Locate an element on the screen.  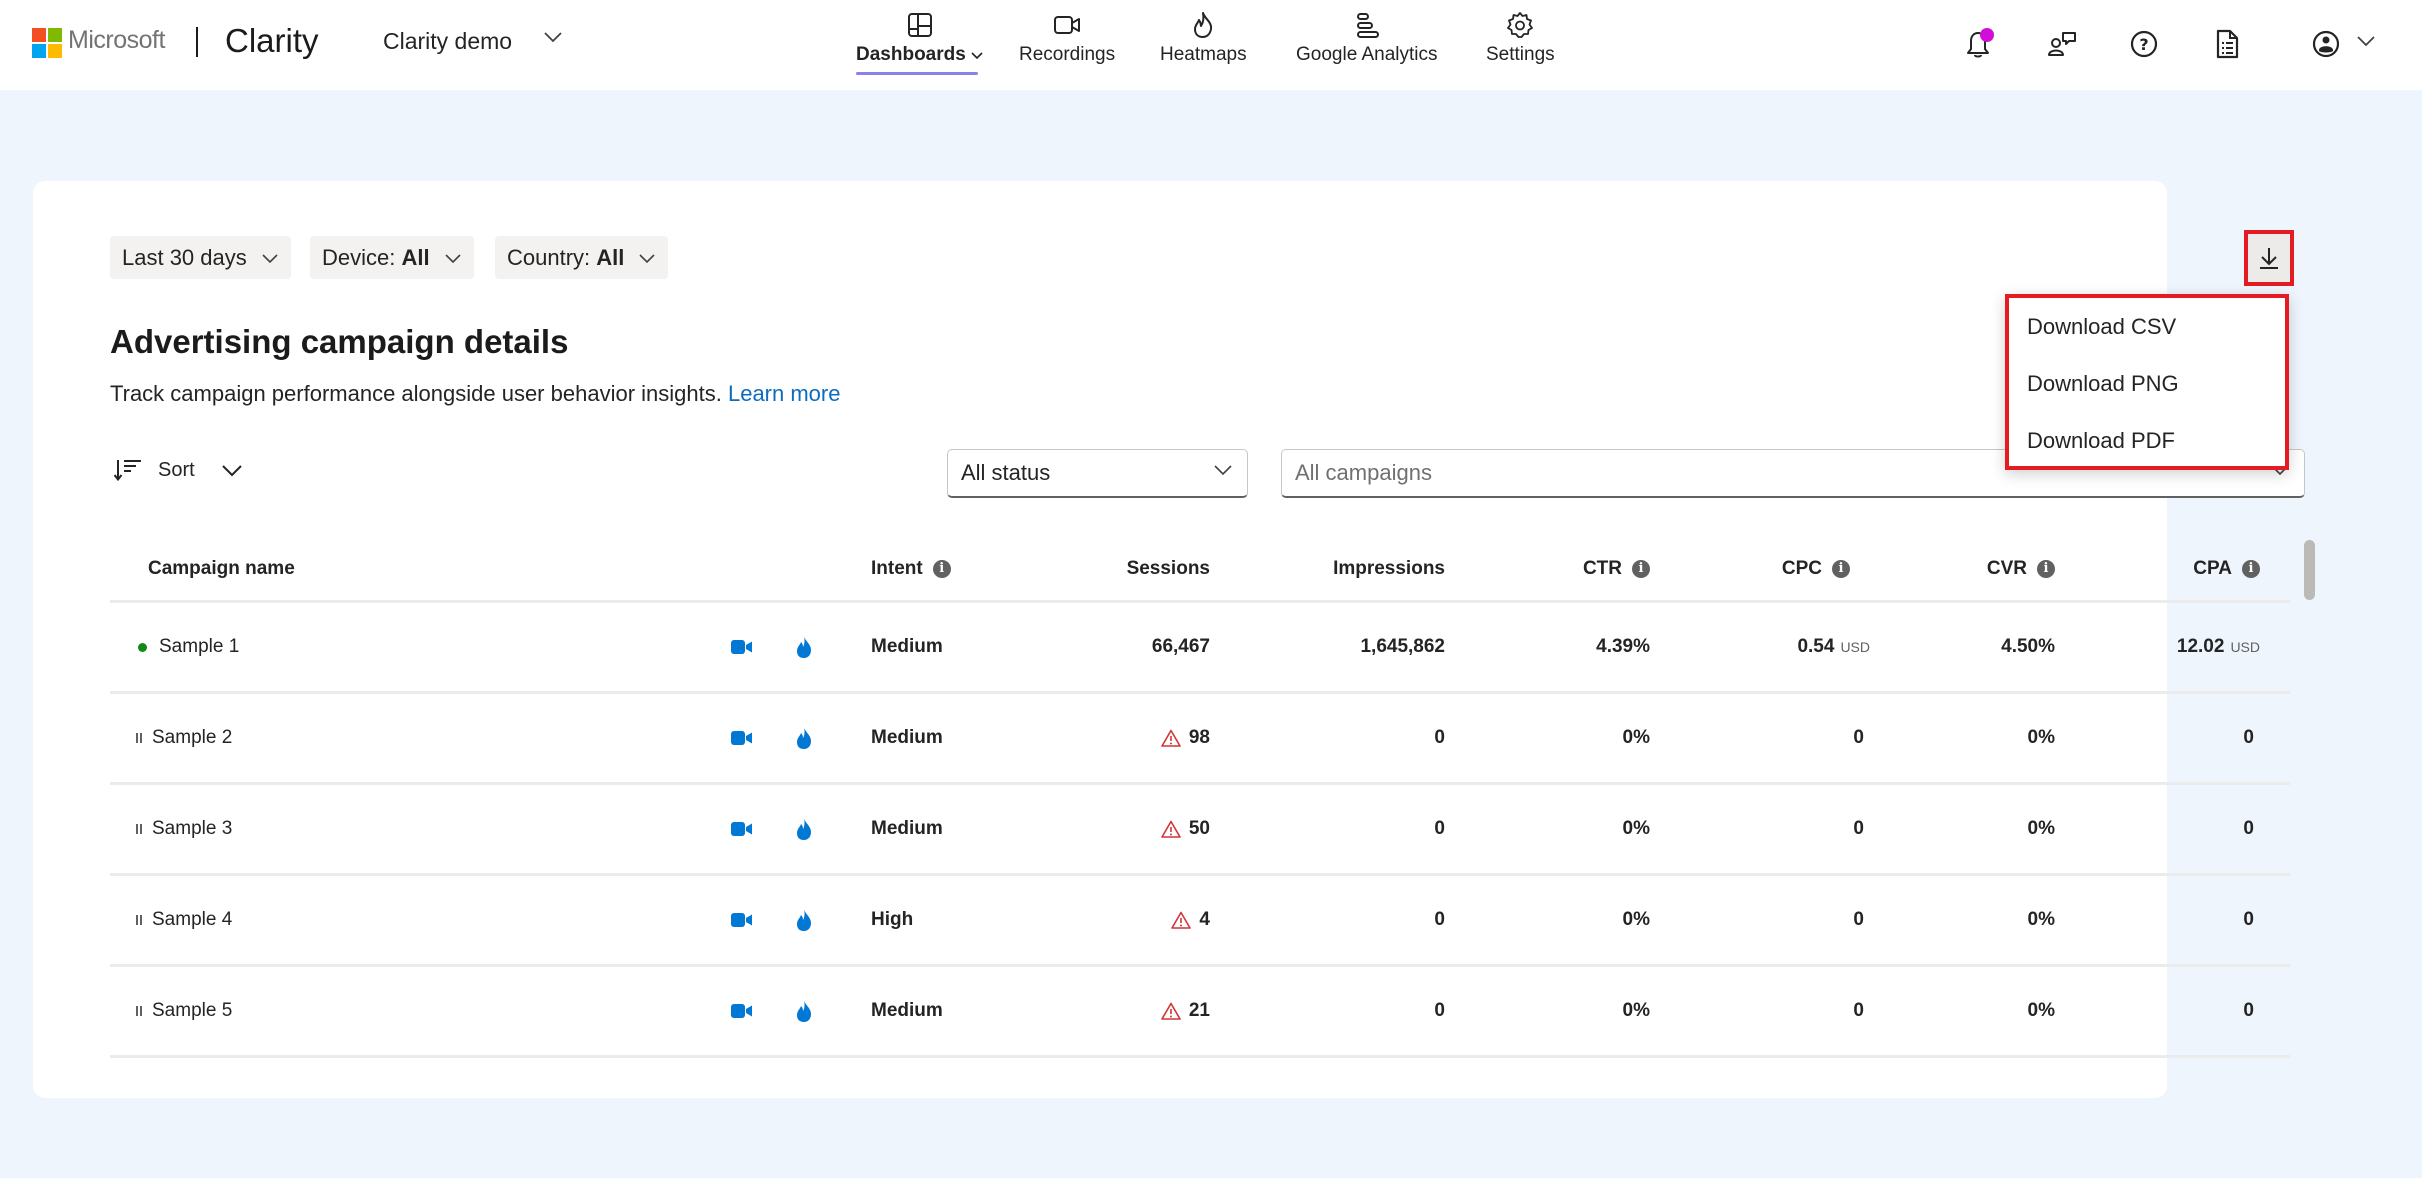
notifications-button is located at coordinates (1978, 44).